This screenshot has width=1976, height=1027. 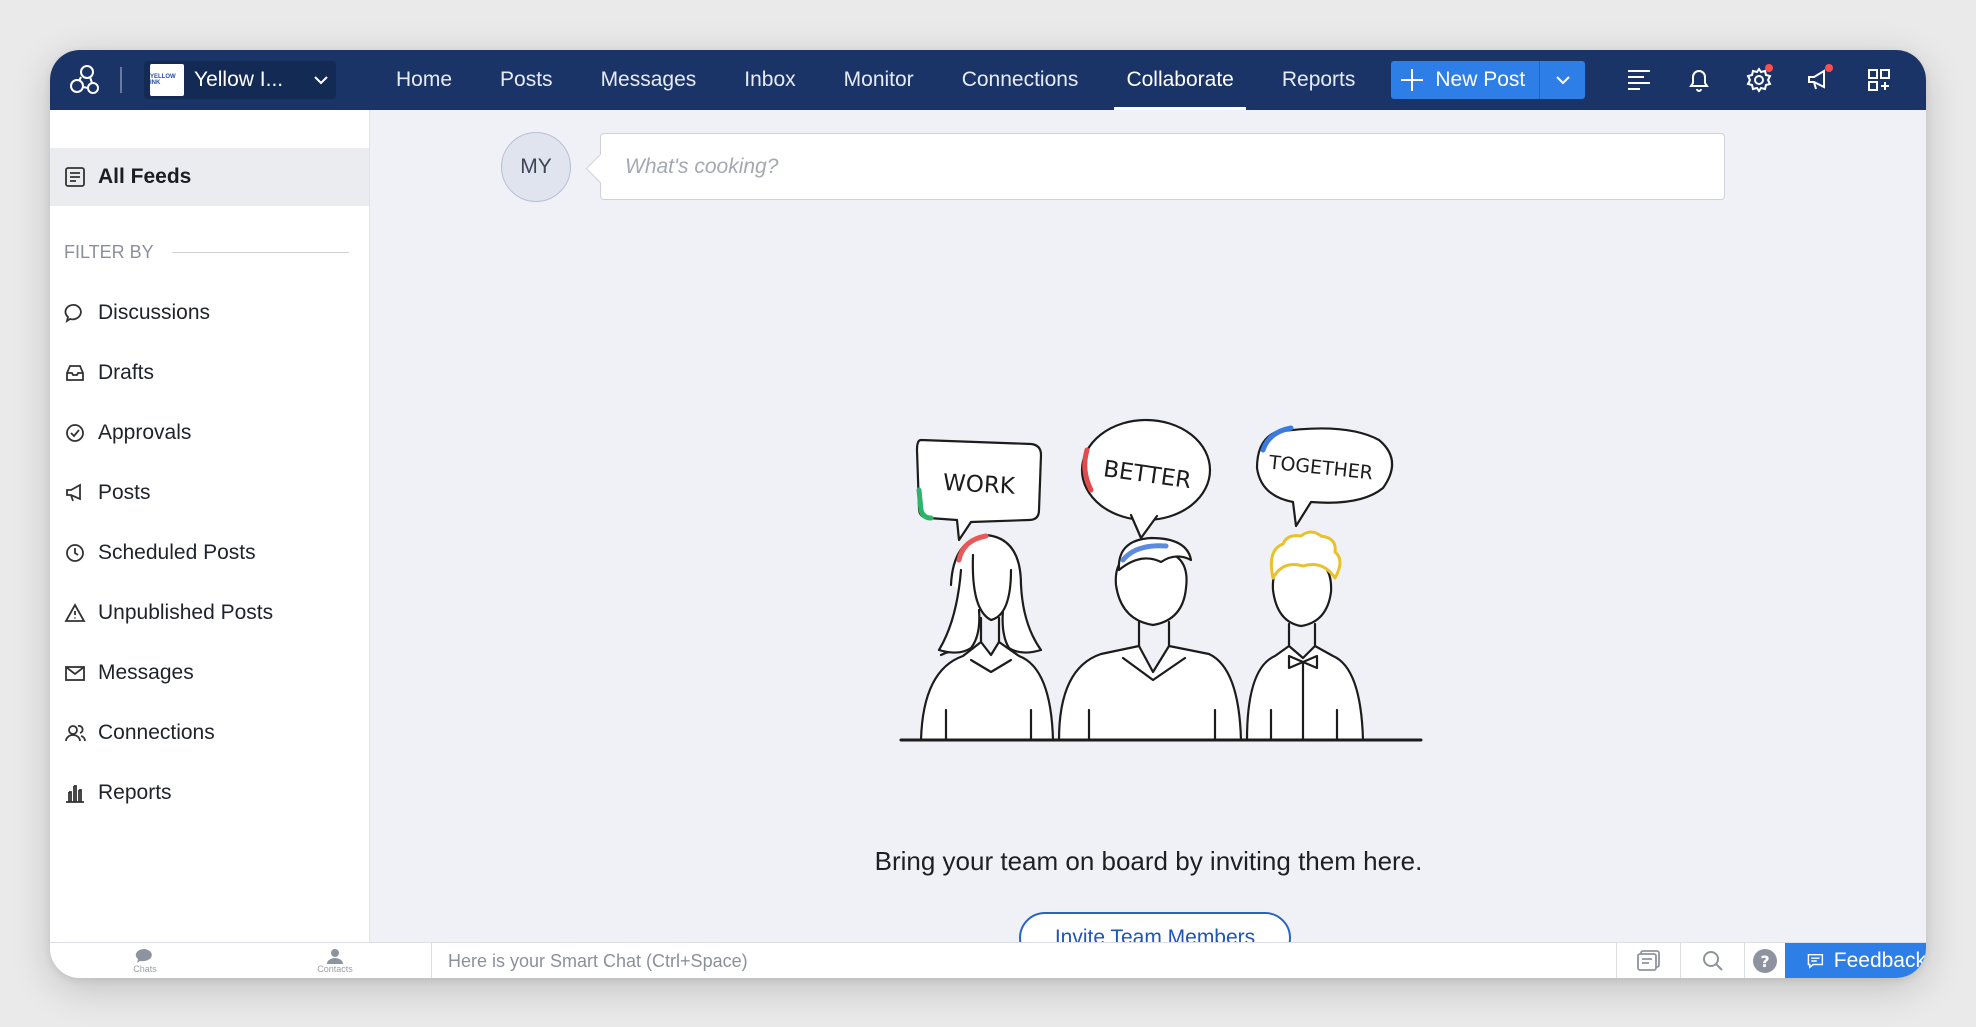 I want to click on nav-reports: Reports, so click(x=1319, y=80).